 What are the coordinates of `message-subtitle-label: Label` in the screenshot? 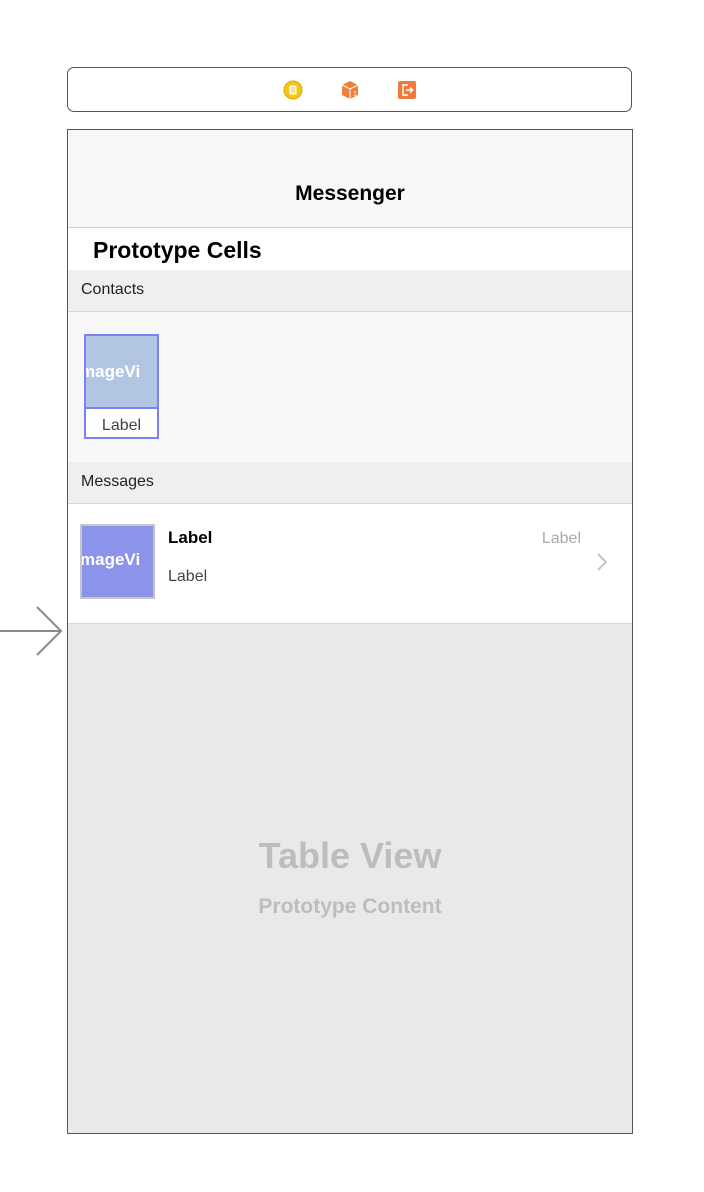 It's located at (187, 577).